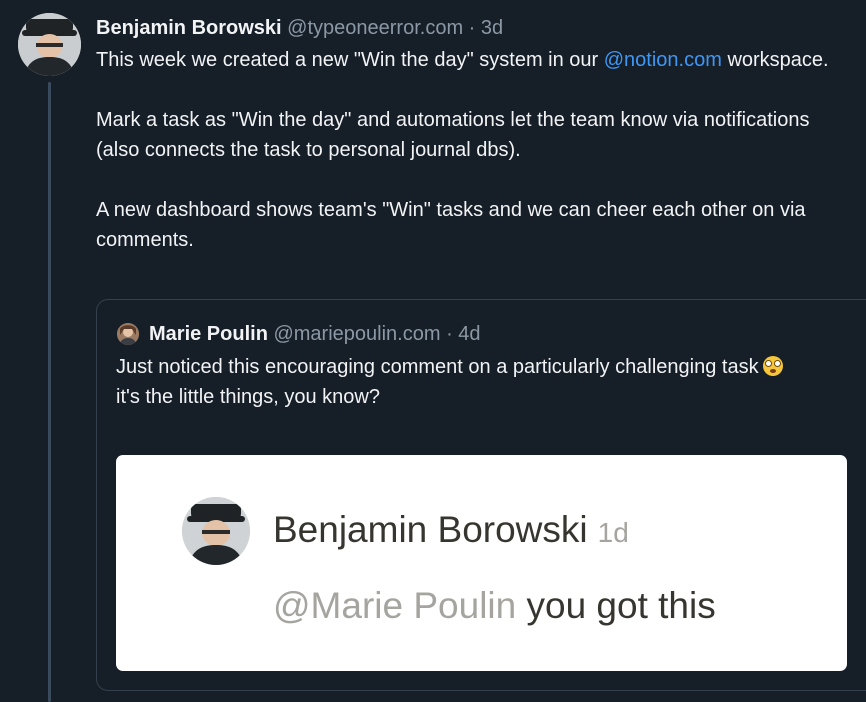  Describe the element at coordinates (613, 532) in the screenshot. I see `image-comment-time: 1d` at that location.